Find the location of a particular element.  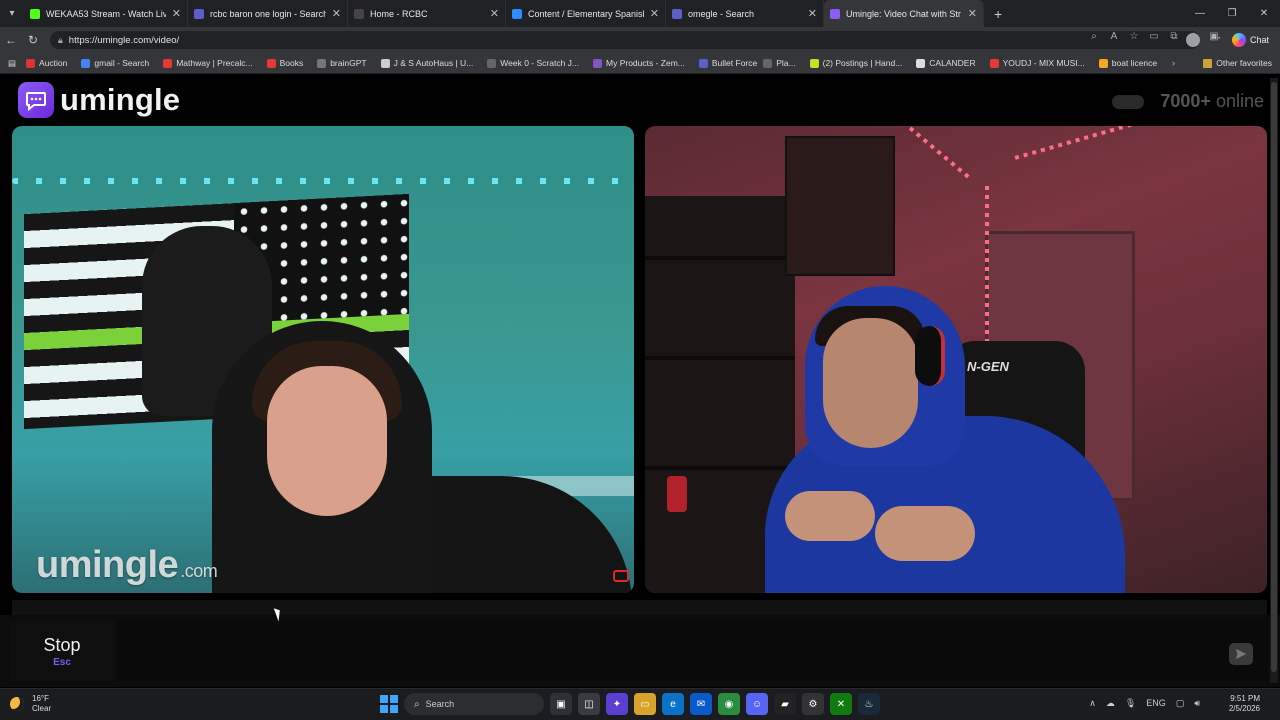

restore-icon: ❐ is located at coordinates (1232, 13).